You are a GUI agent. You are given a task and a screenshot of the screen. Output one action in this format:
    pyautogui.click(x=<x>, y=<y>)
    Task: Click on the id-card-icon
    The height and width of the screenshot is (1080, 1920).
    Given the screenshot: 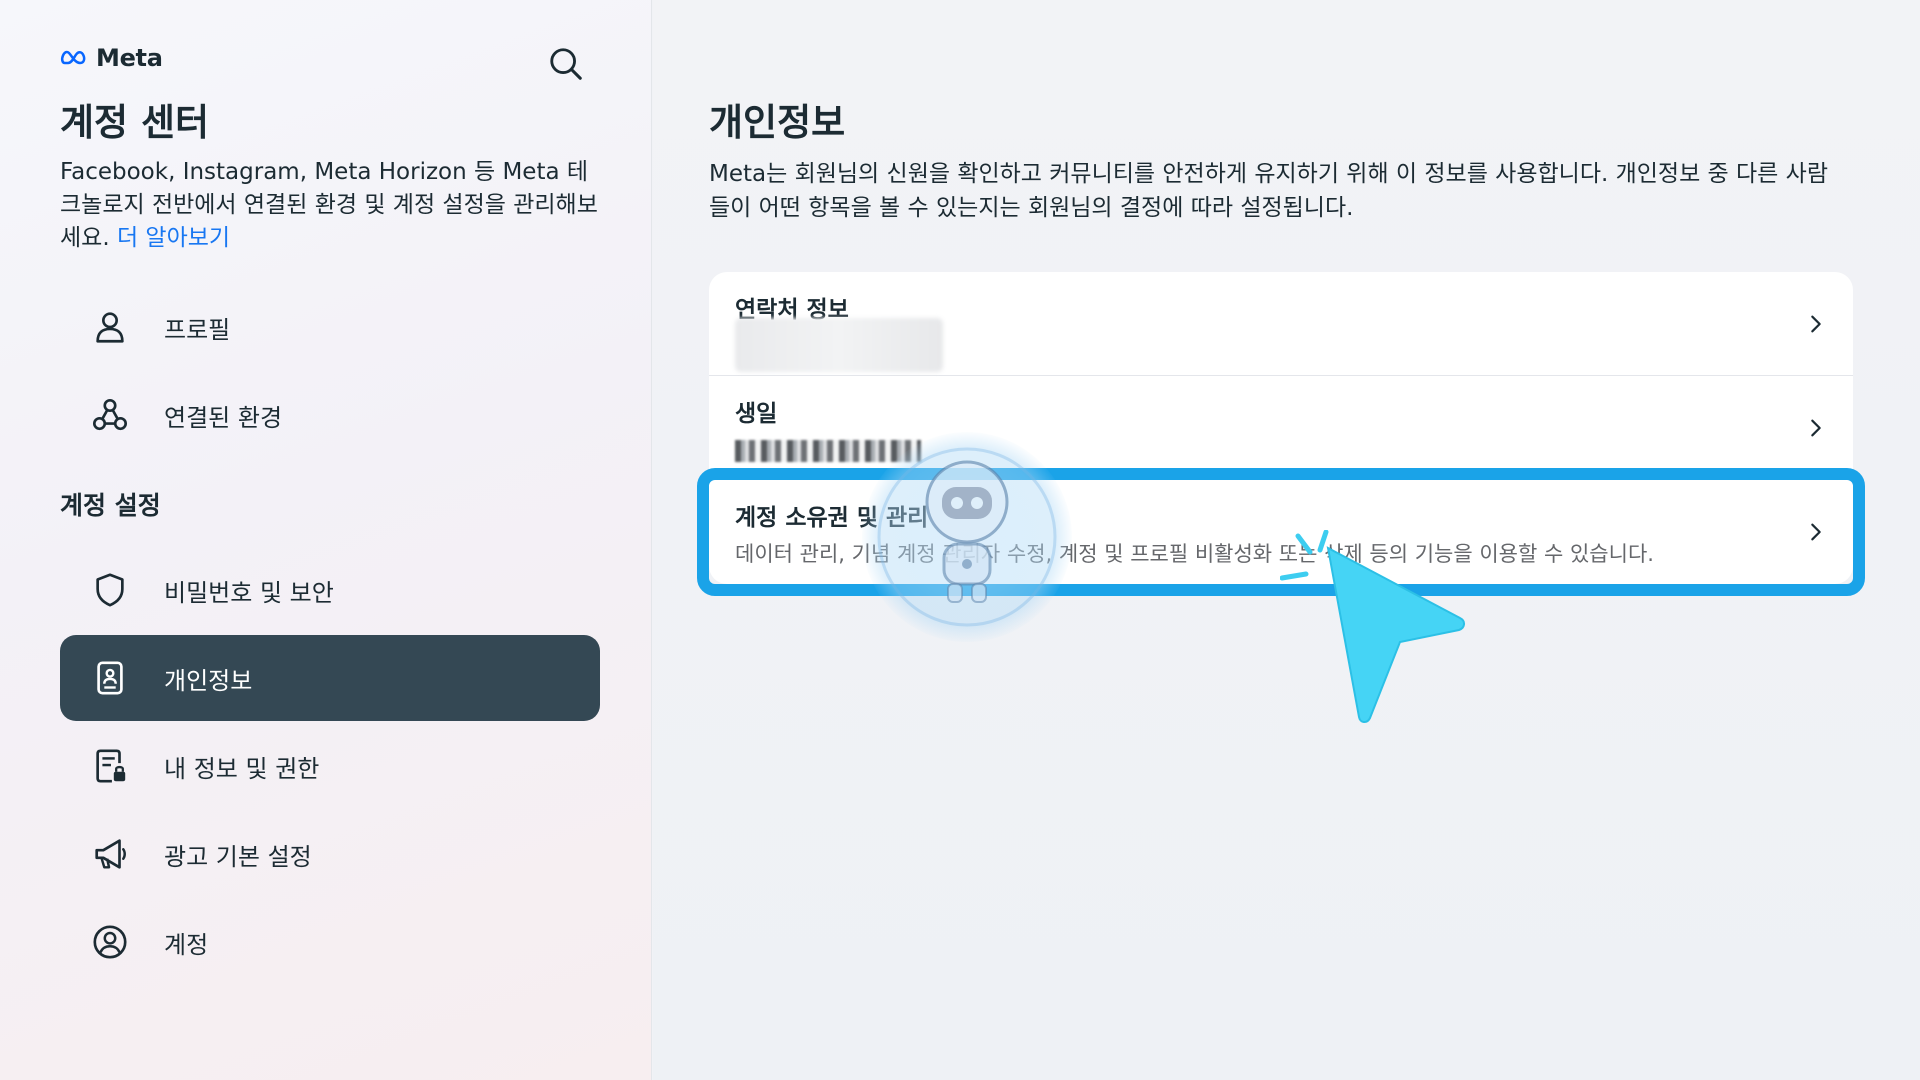 What is the action you would take?
    pyautogui.click(x=110, y=678)
    